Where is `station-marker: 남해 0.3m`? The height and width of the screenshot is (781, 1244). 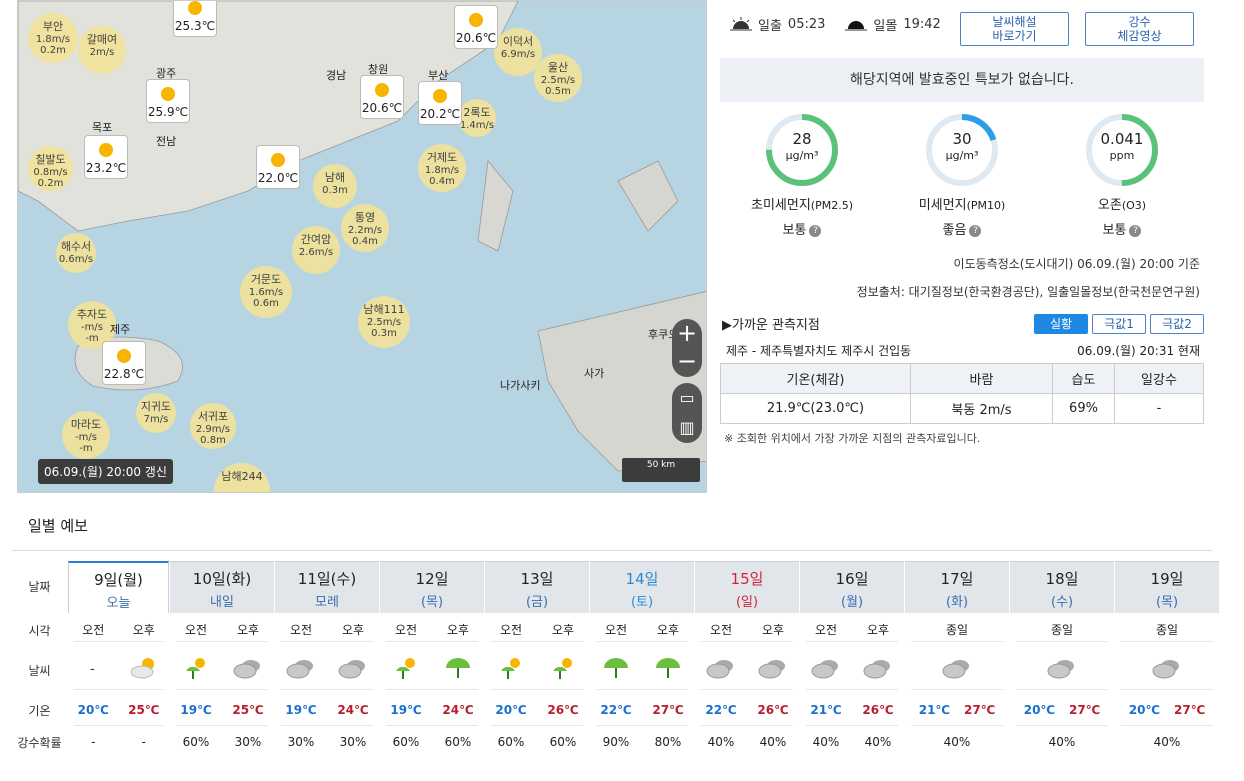
station-marker: 남해 0.3m is located at coordinates (335, 186).